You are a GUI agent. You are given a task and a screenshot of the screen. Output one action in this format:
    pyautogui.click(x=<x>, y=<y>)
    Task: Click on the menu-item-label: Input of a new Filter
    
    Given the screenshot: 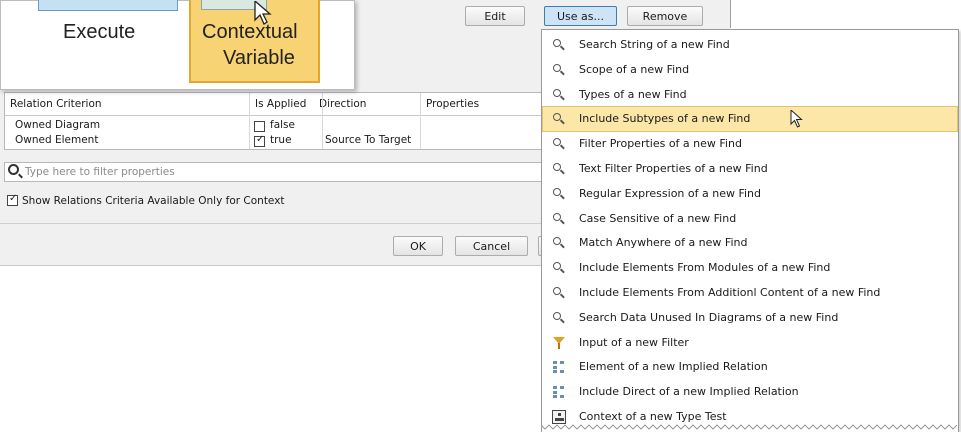 What is the action you would take?
    pyautogui.click(x=634, y=342)
    